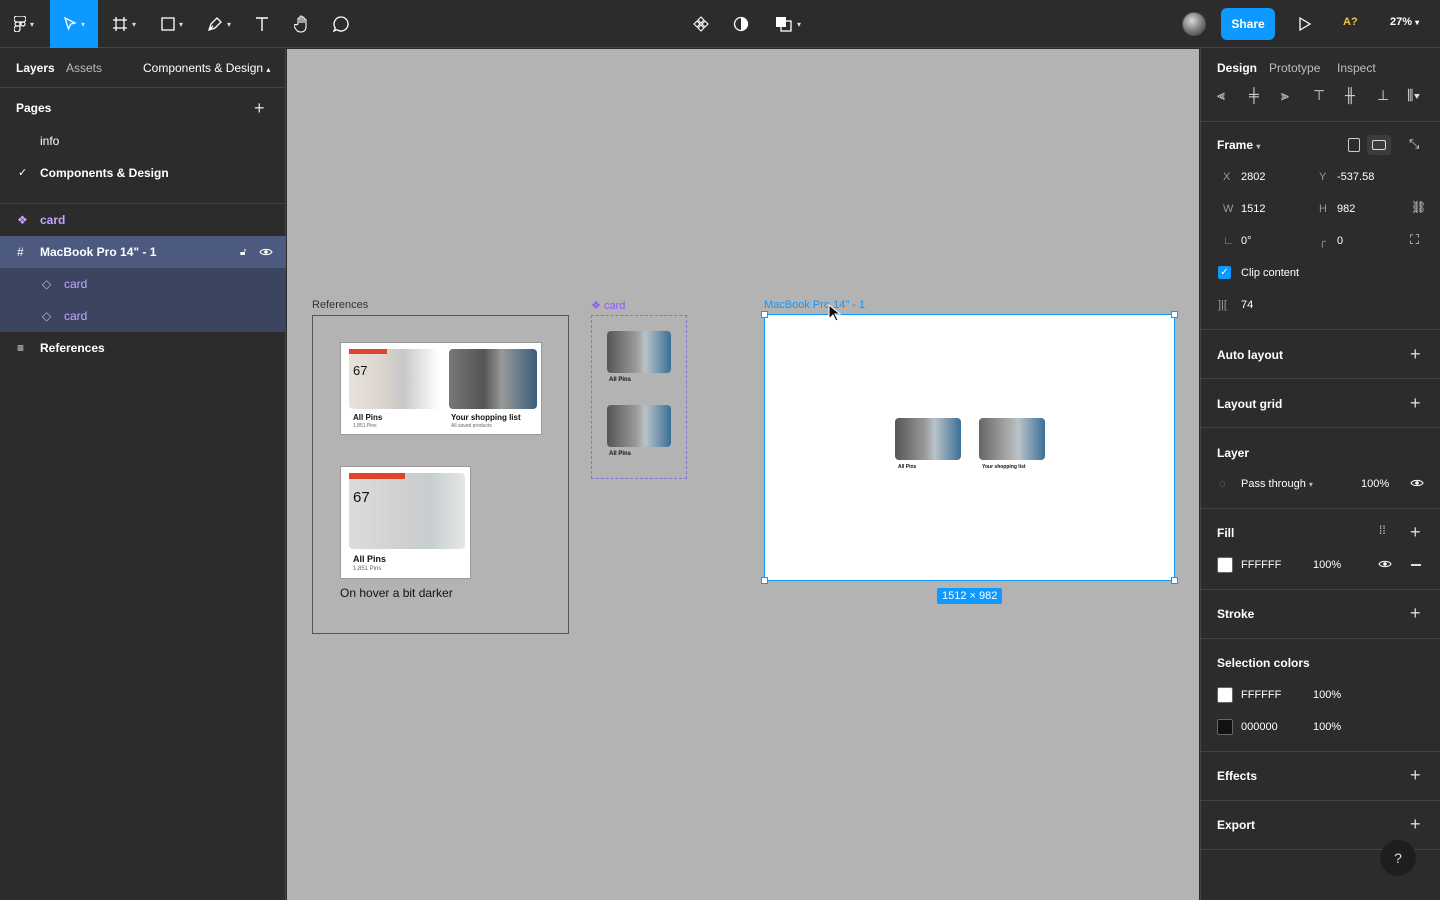 This screenshot has width=1440, height=900. What do you see at coordinates (798, 24) in the screenshot?
I see `chevron-down-icon: ▾` at bounding box center [798, 24].